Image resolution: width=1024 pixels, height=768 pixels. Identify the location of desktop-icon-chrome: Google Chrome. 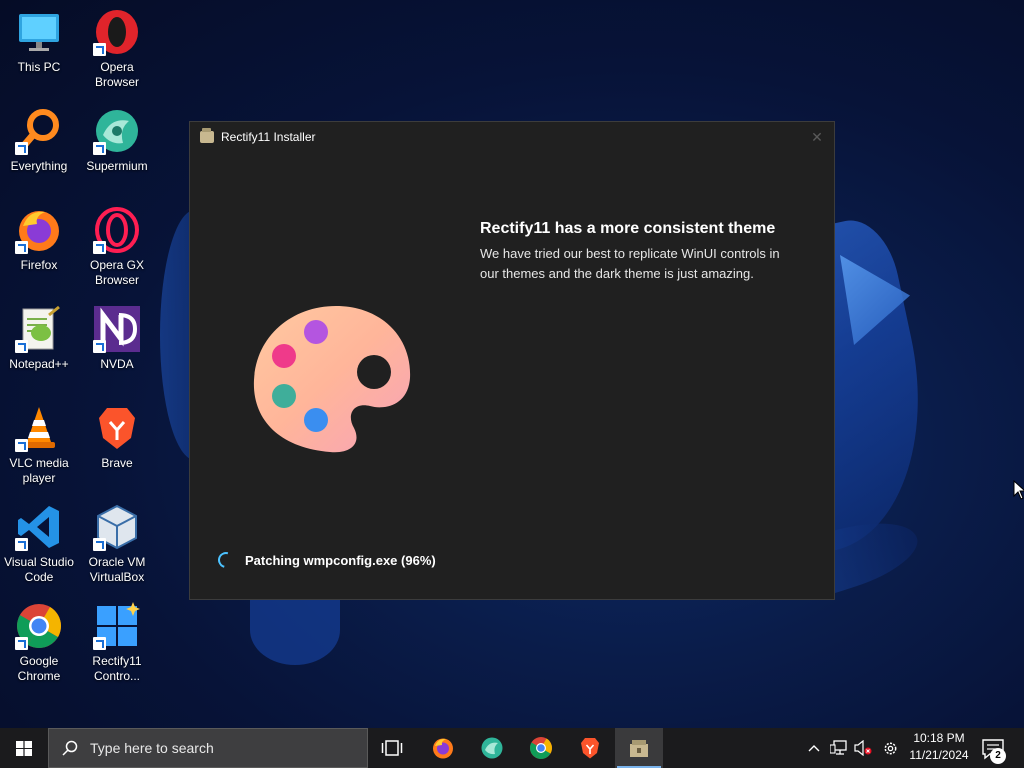
(39, 643).